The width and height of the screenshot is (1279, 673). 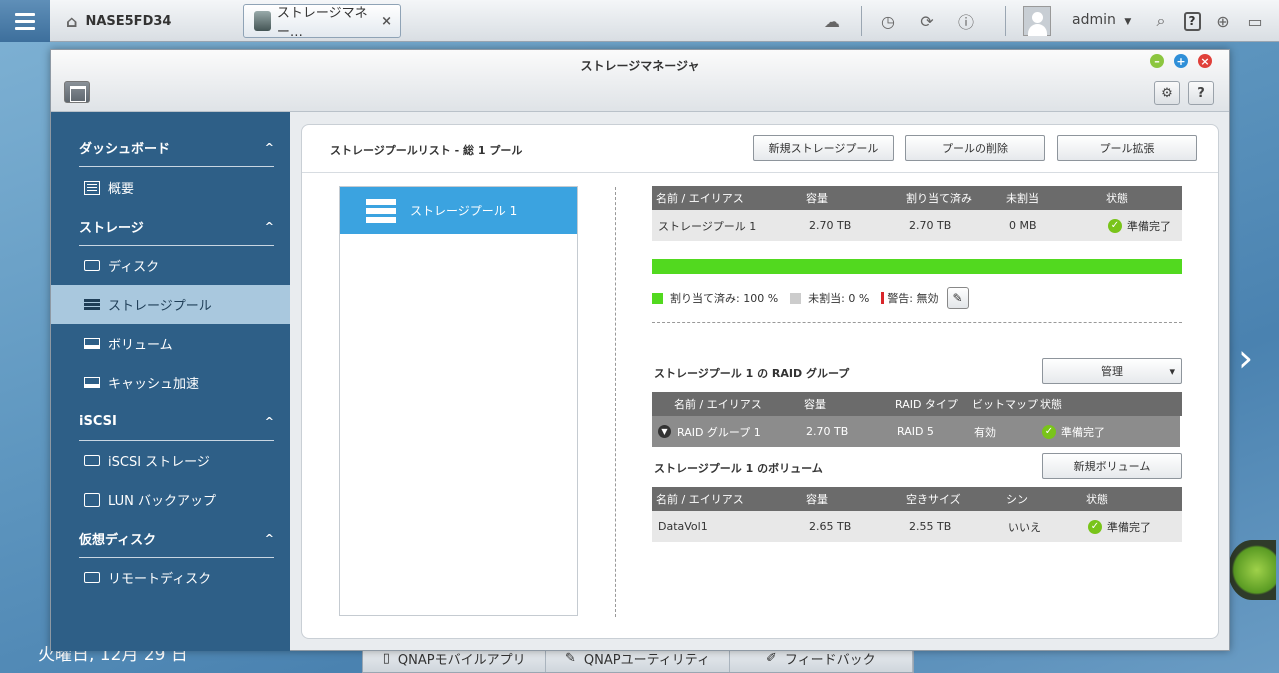 I want to click on sidebar-item-label: リモートディスク, so click(x=160, y=579).